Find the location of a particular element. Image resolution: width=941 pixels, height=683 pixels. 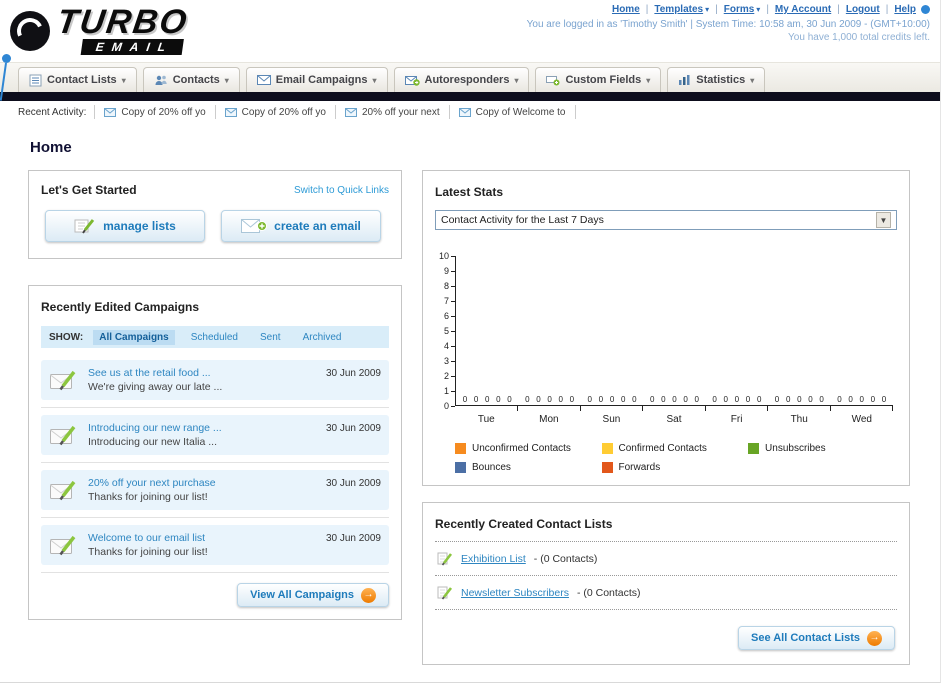

bar-chart-icon is located at coordinates (684, 80).